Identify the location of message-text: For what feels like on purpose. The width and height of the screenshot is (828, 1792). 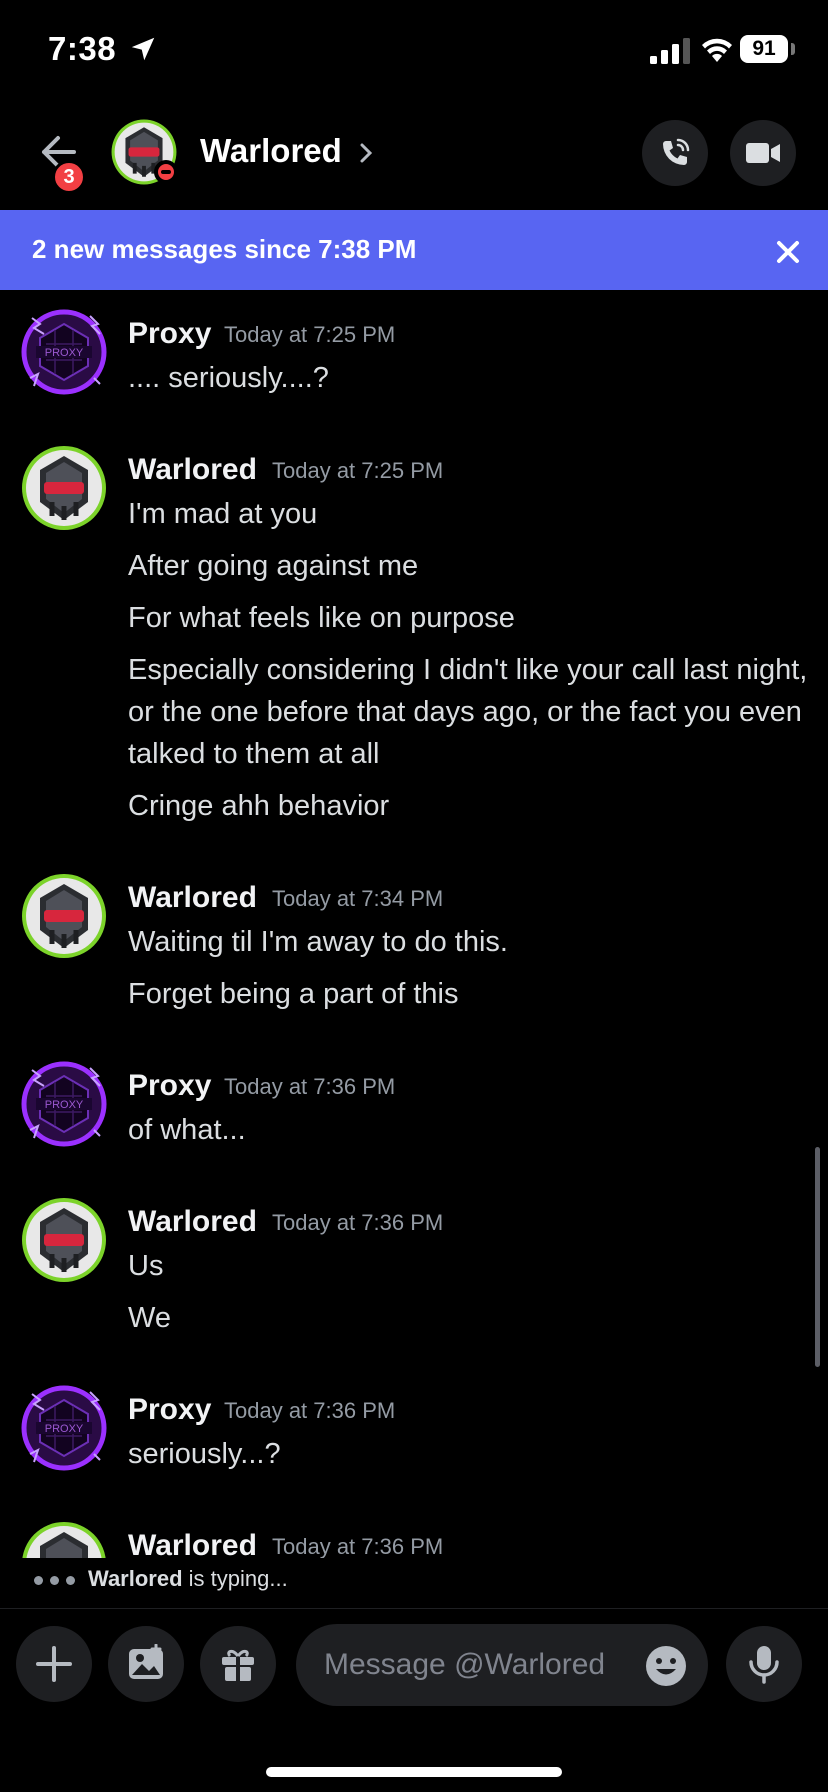
(321, 618).